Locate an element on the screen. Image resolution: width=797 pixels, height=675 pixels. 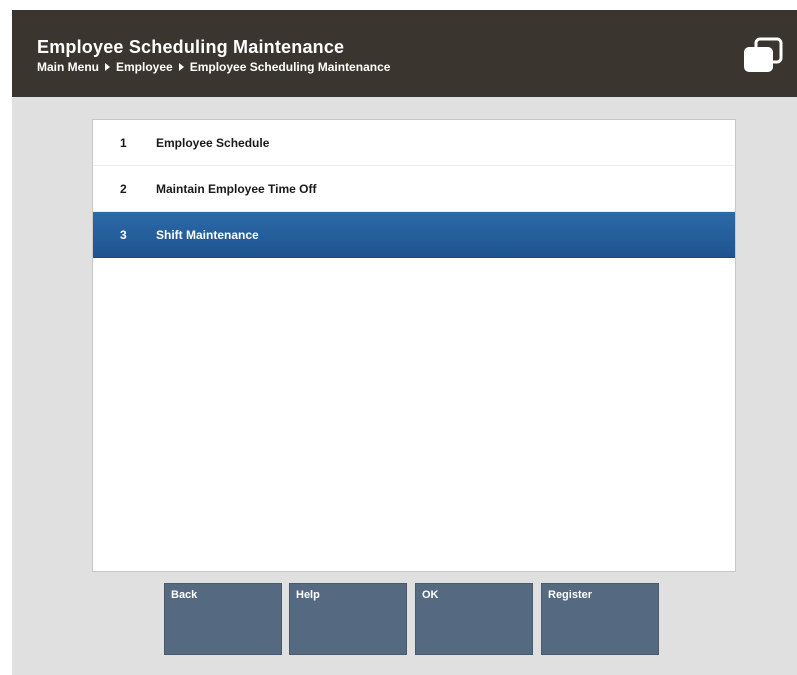
menu-item-employee-schedule: 1 Employee Schedule is located at coordinates (414, 143).